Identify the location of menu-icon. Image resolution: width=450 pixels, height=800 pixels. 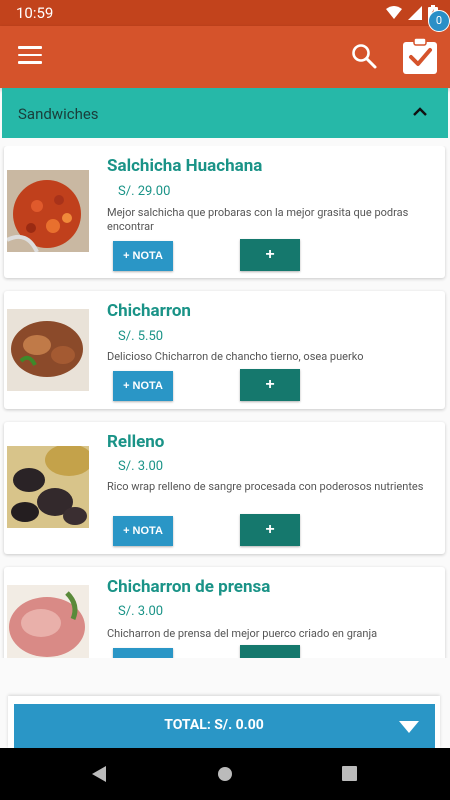
(30, 56).